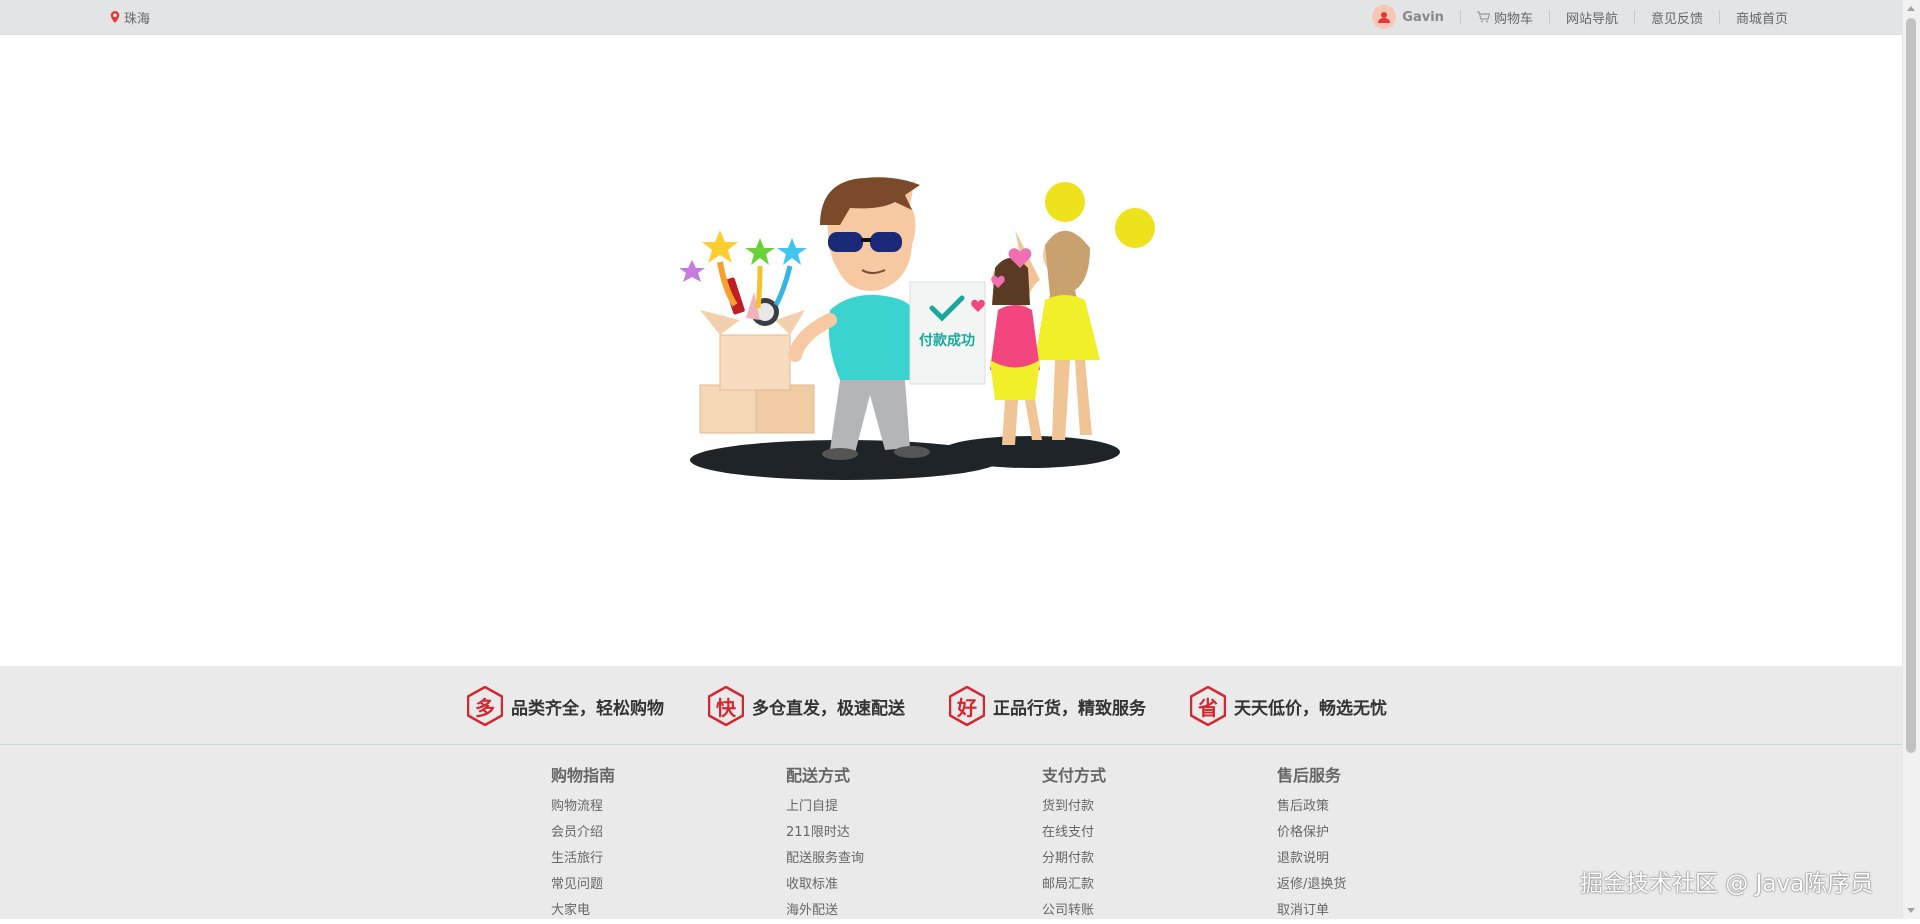  What do you see at coordinates (1074, 859) in the screenshot?
I see `footer-link: 分期付款` at bounding box center [1074, 859].